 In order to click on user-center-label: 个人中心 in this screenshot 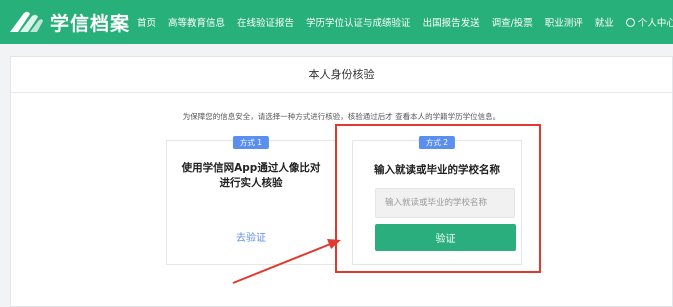, I will do `click(655, 23)`.